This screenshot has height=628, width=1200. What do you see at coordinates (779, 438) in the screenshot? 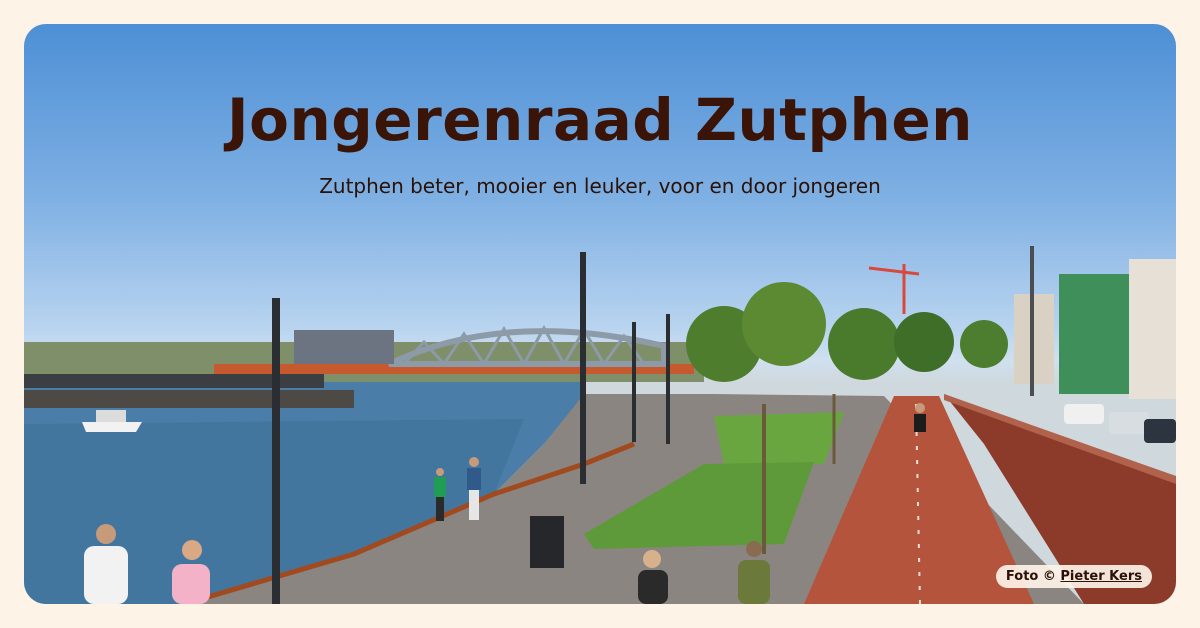
I see `grass-upper` at bounding box center [779, 438].